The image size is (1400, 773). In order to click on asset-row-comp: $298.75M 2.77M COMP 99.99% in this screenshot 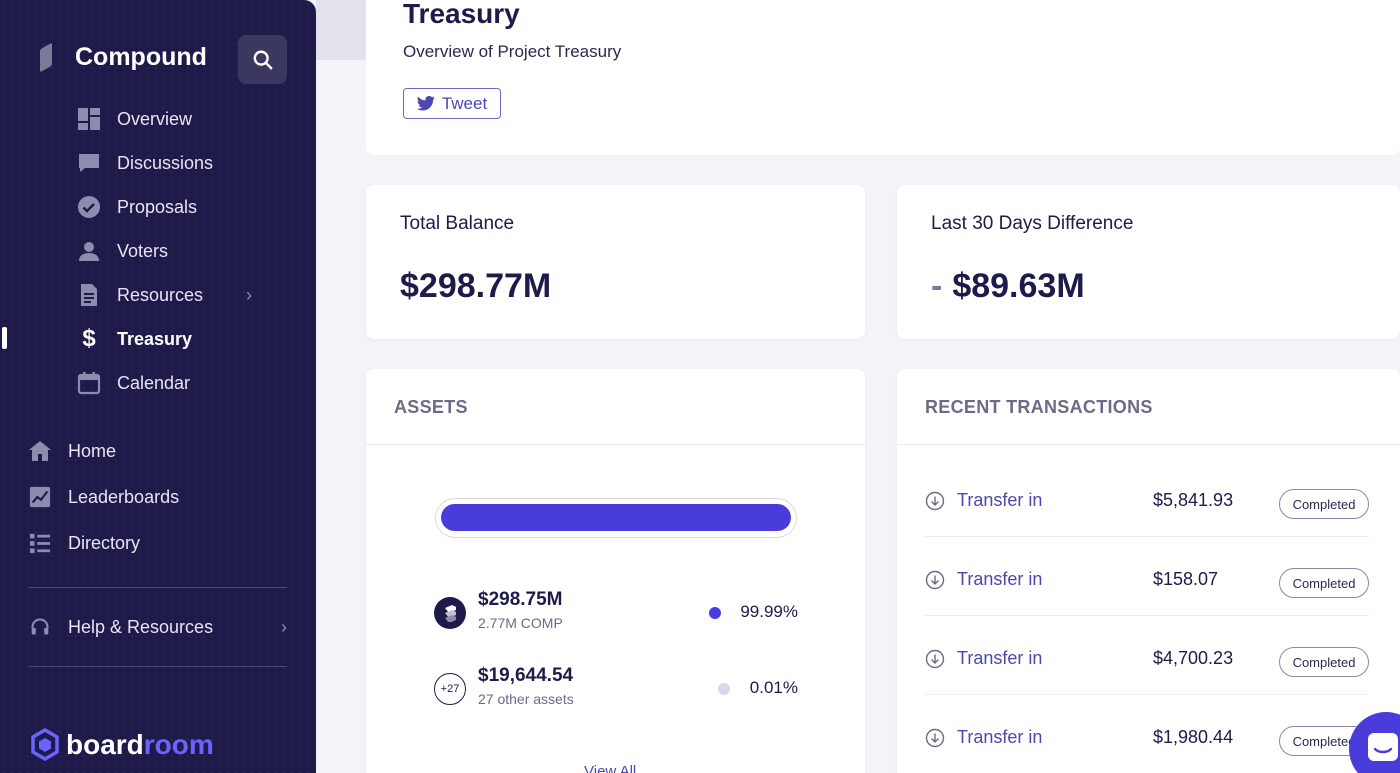, I will do `click(616, 610)`.